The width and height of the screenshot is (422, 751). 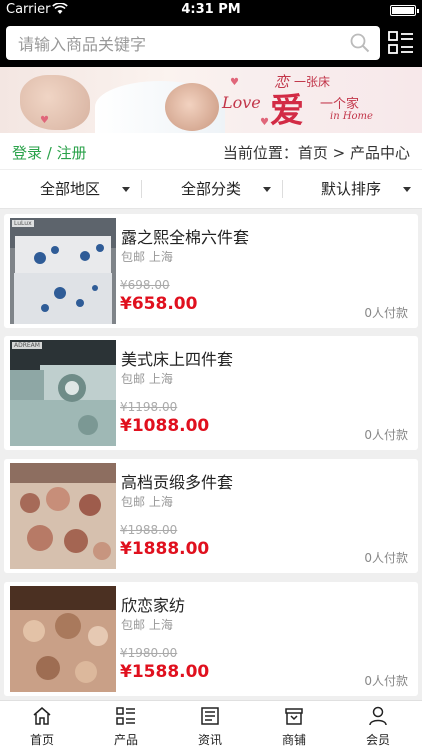 I want to click on sale-price: ¥1088.00, so click(x=165, y=426).